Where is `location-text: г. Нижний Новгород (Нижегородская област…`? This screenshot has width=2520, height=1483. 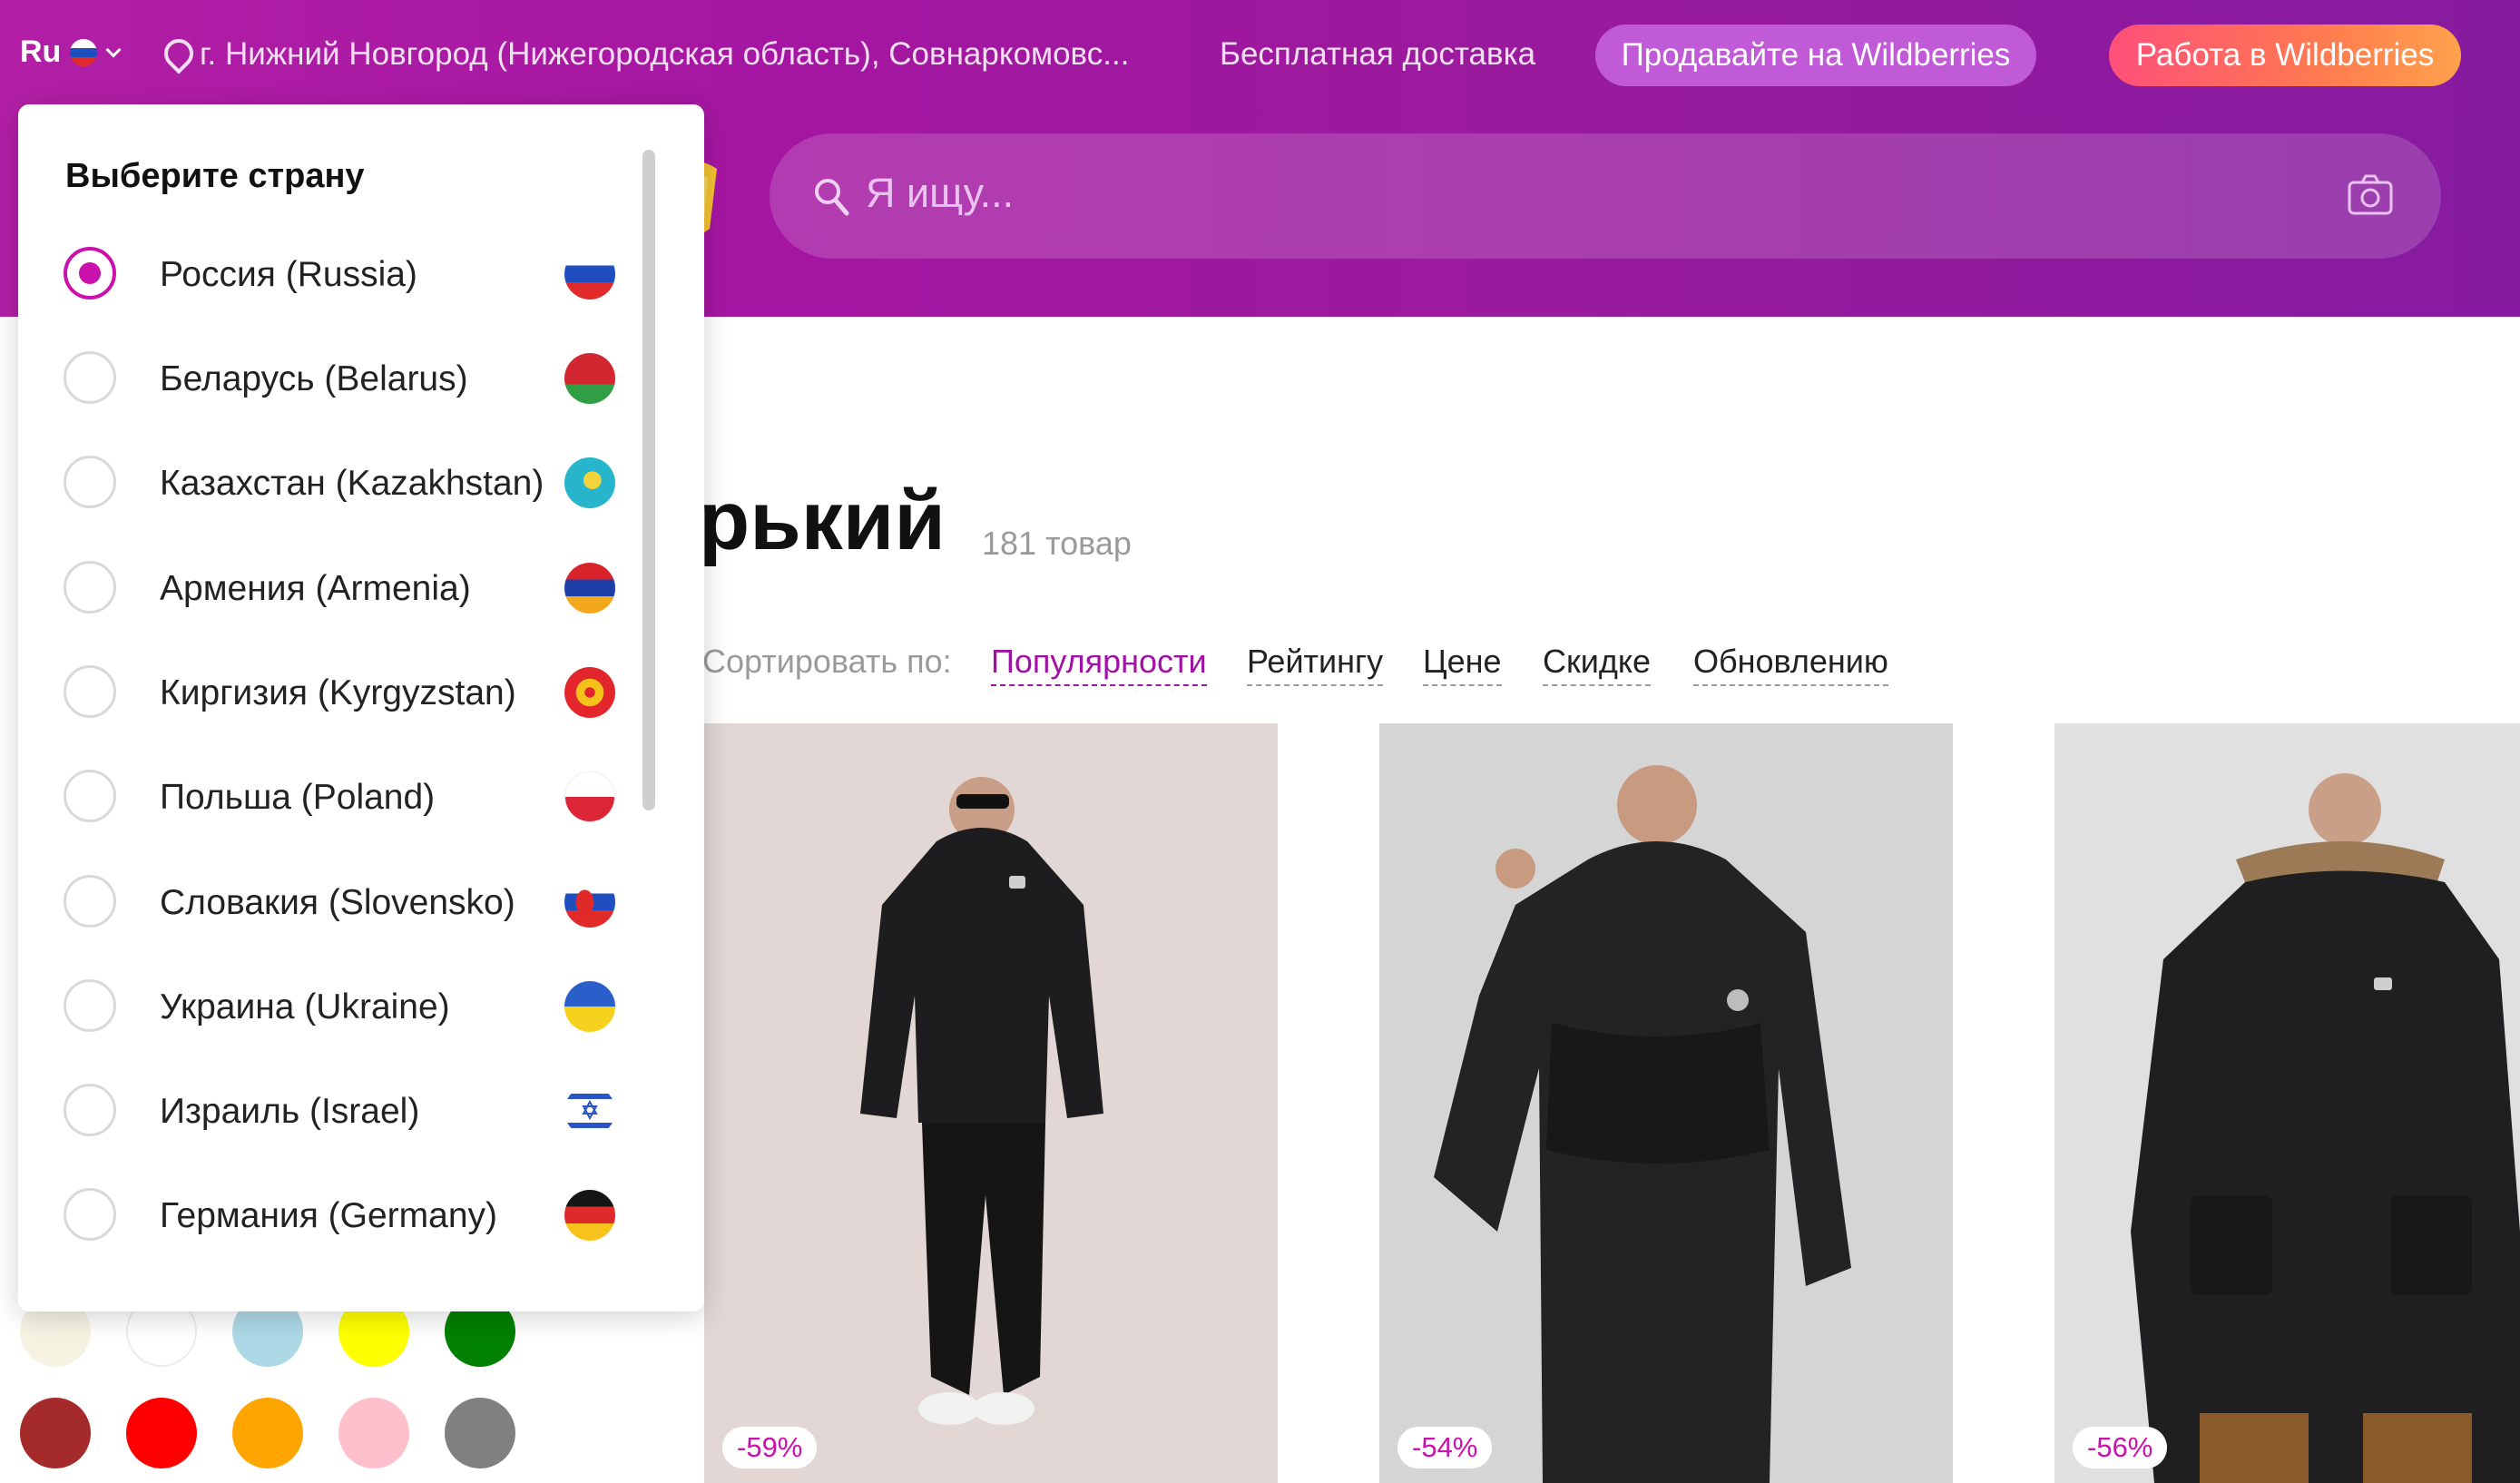 location-text: г. Нижний Новгород (Нижегородская област… is located at coordinates (665, 54).